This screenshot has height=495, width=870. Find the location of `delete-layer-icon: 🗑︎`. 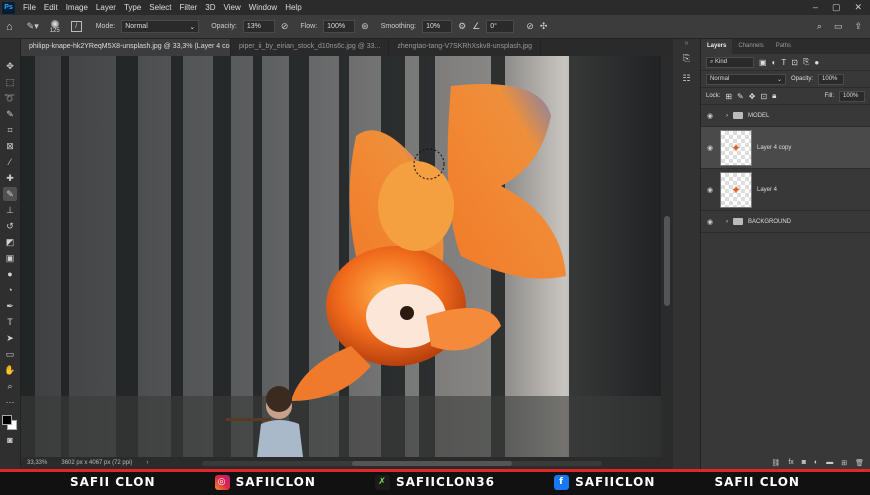

delete-layer-icon: 🗑︎ is located at coordinates (859, 463).